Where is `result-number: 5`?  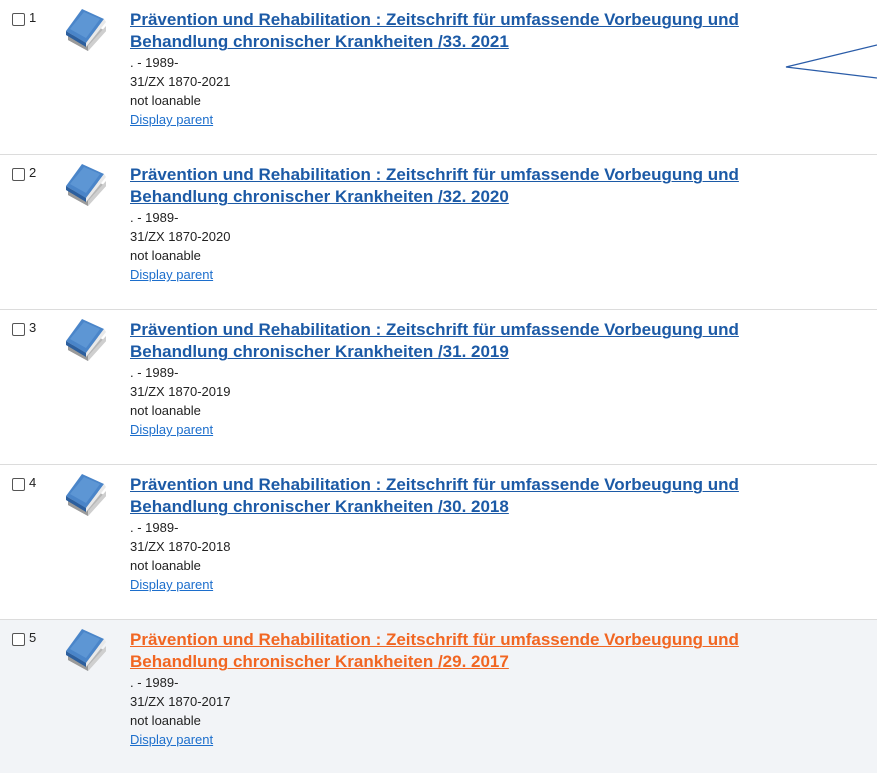
result-number: 5 is located at coordinates (33, 637).